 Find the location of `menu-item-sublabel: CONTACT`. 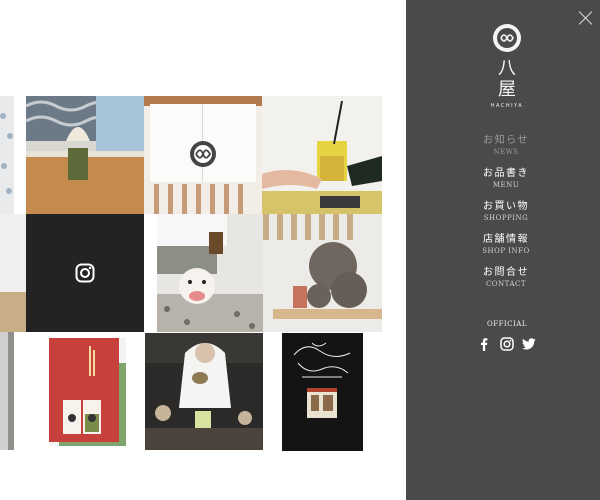

menu-item-sublabel: CONTACT is located at coordinates (506, 284).